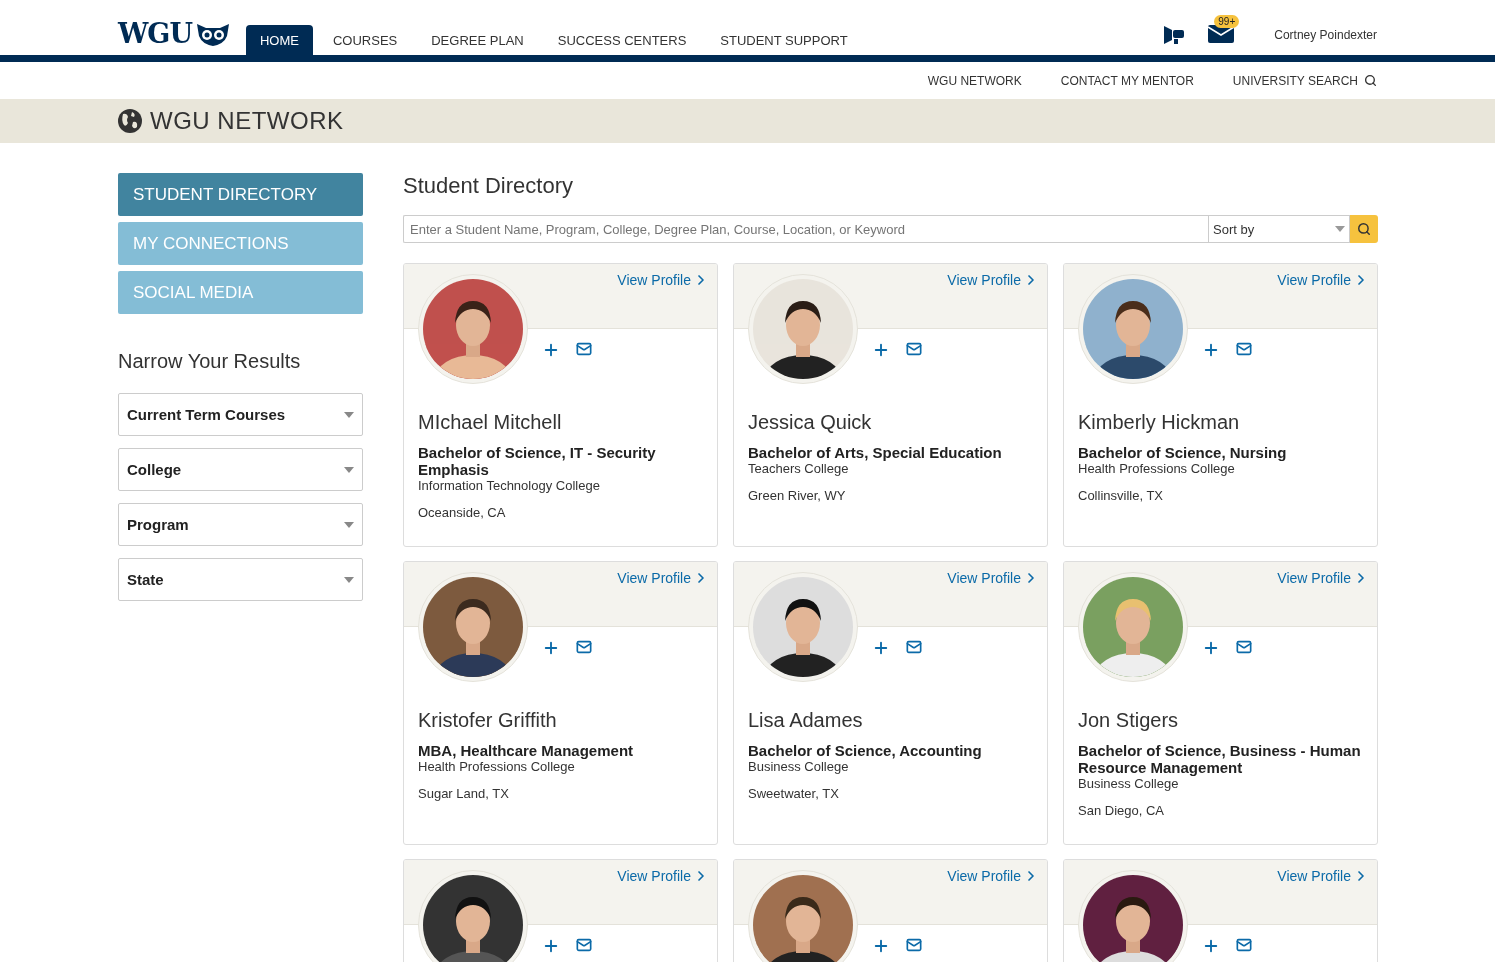  What do you see at coordinates (537, 461) in the screenshot?
I see `program-name: Bachelor of Science, IT - Security Emphasis` at bounding box center [537, 461].